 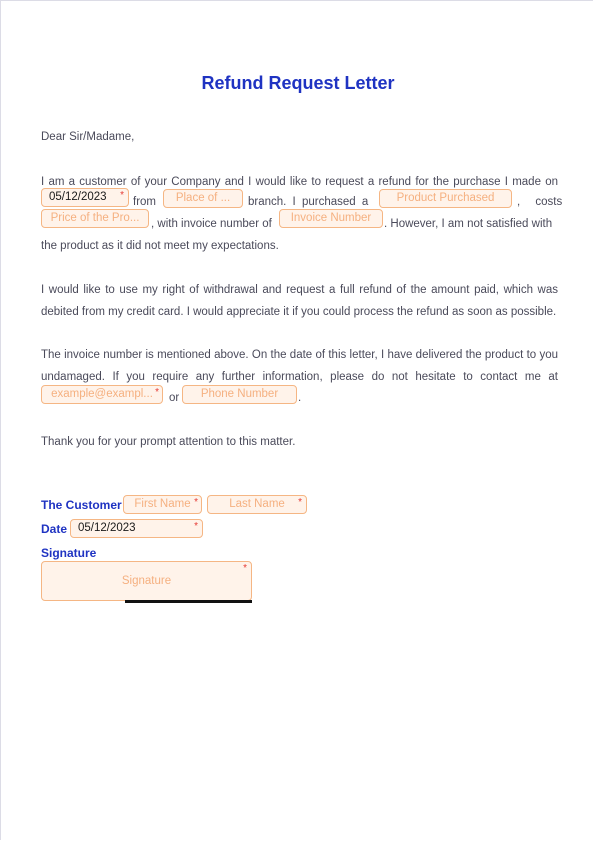 What do you see at coordinates (88, 137) in the screenshot?
I see `greeting: Dear Sir/Madame,` at bounding box center [88, 137].